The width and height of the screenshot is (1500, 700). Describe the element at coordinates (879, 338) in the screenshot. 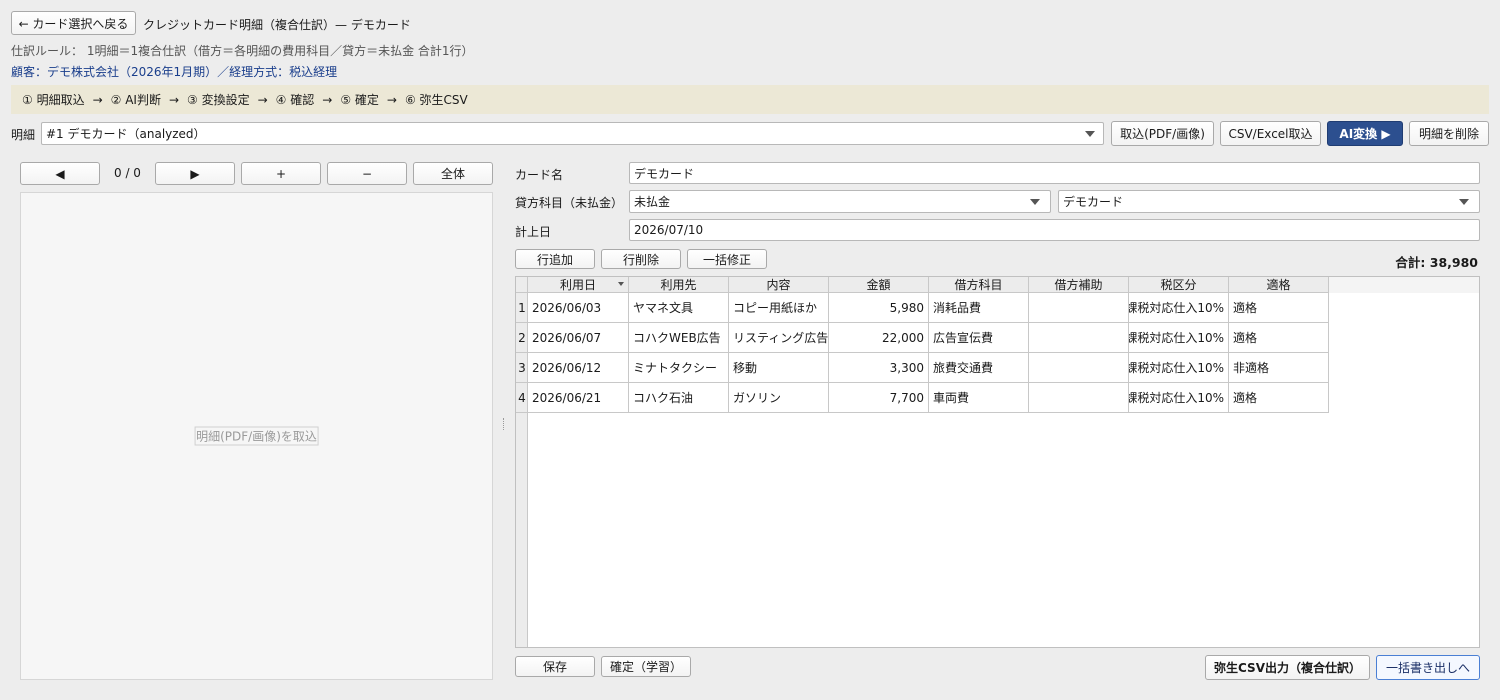

I see `cell-amount: 22,000` at that location.